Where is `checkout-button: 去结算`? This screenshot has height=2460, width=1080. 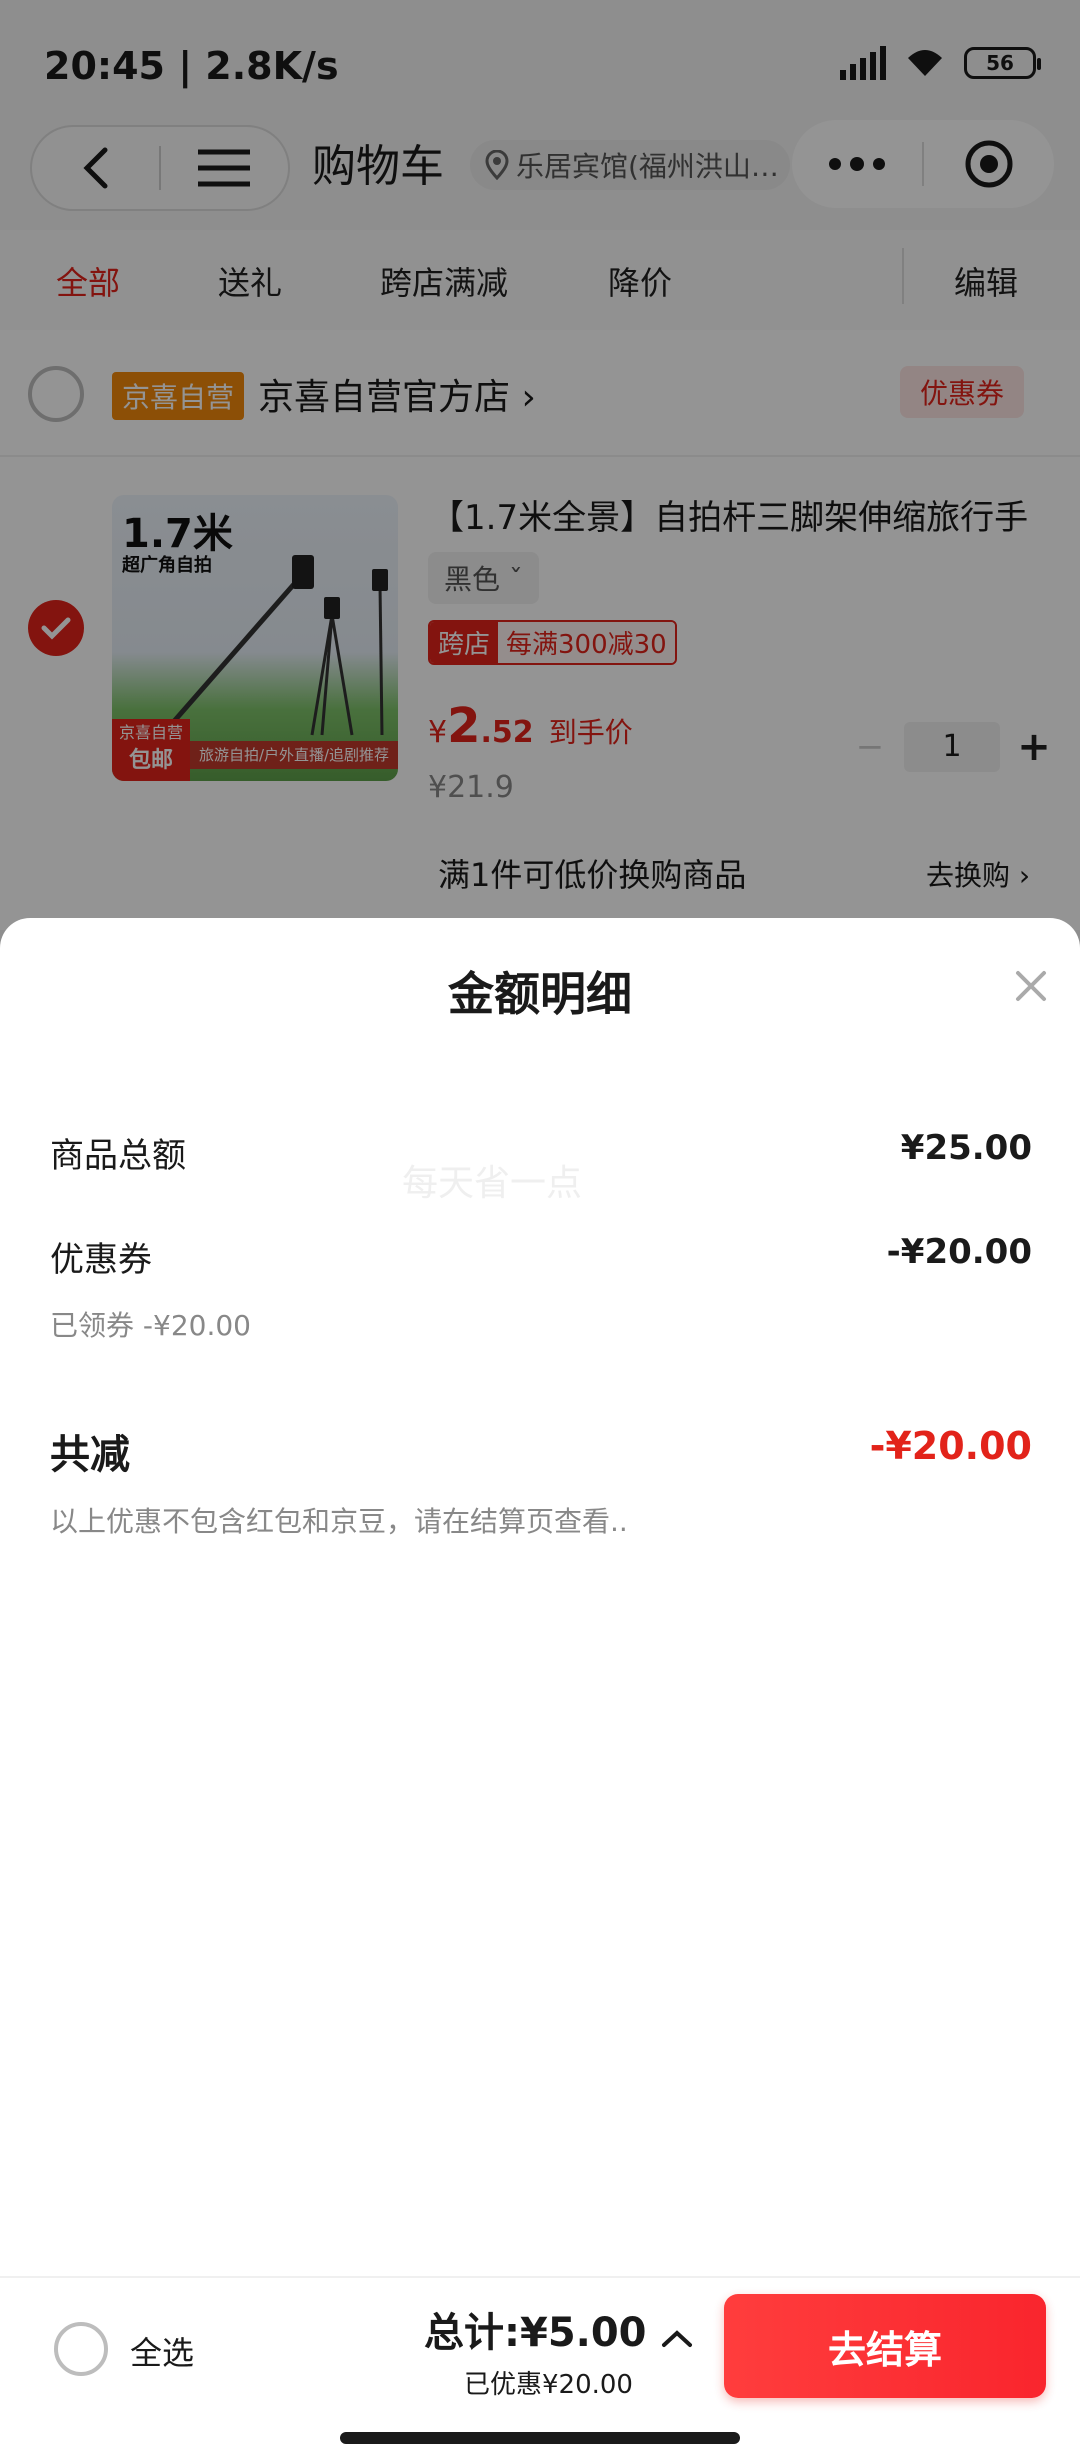 checkout-button: 去结算 is located at coordinates (885, 2346).